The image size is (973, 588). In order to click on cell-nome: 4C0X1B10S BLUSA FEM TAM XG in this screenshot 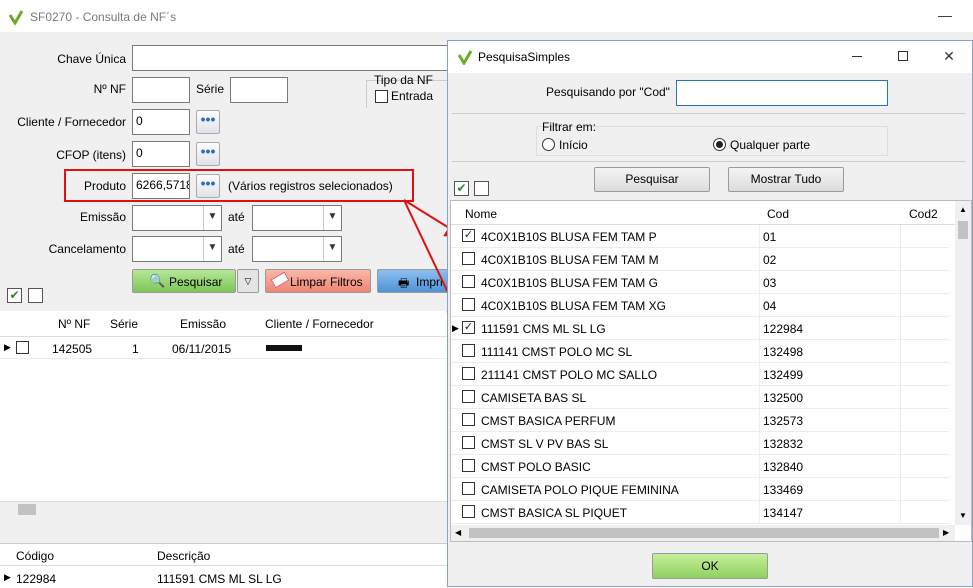, I will do `click(573, 306)`.